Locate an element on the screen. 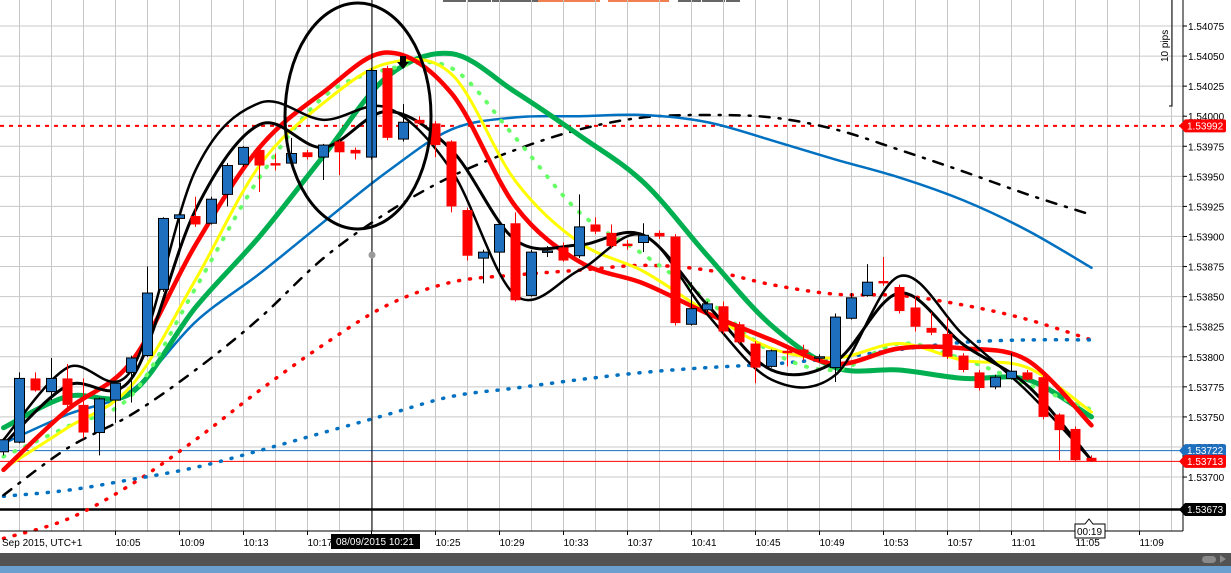 The width and height of the screenshot is (1231, 573). crosshair-time-label: 08/09/2015 10:21 is located at coordinates (375, 541).